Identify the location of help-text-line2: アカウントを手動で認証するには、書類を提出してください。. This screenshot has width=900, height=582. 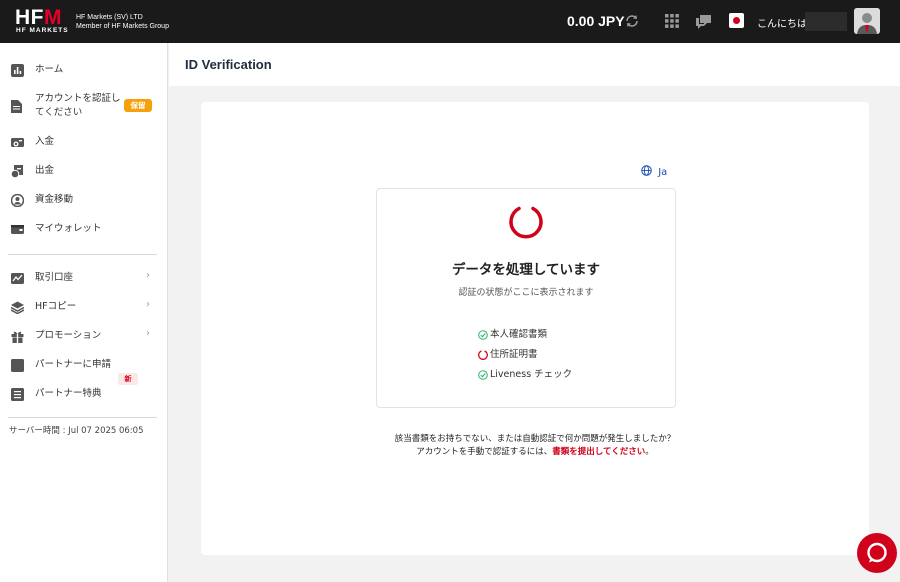
(535, 451).